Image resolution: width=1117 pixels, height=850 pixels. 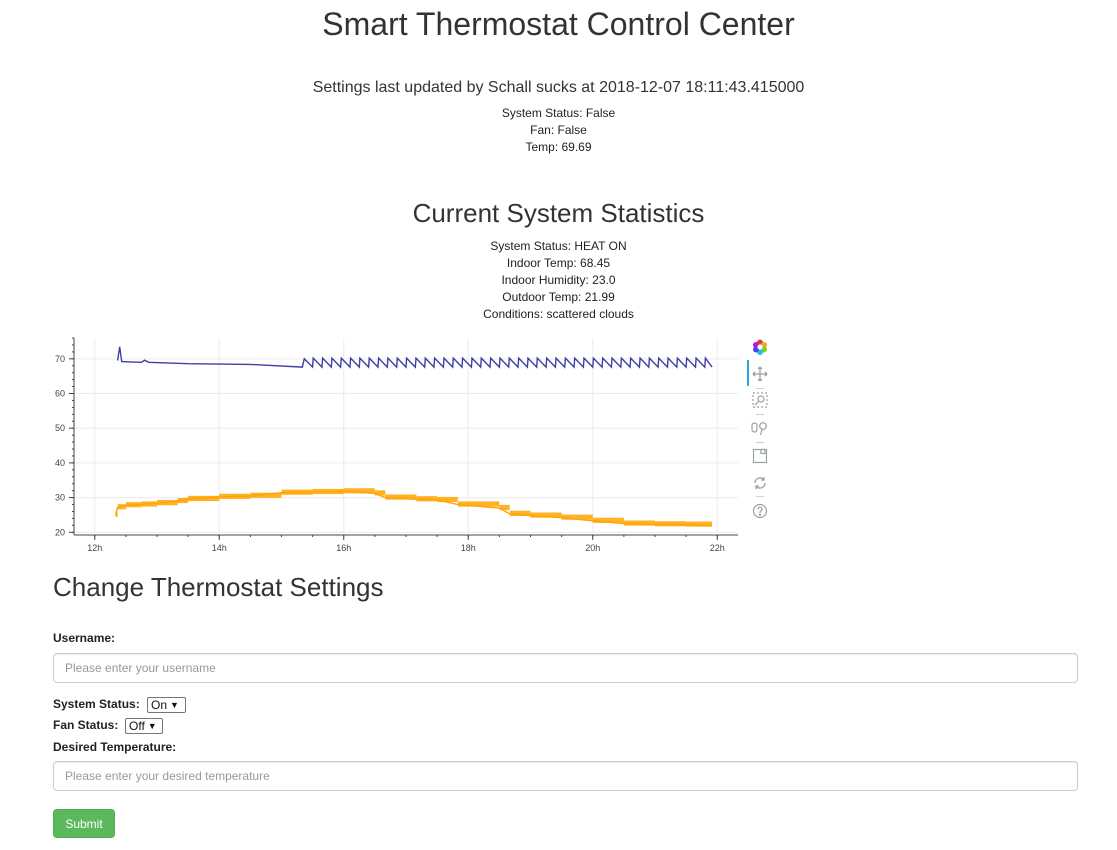 I want to click on username-input, so click(x=565, y=668).